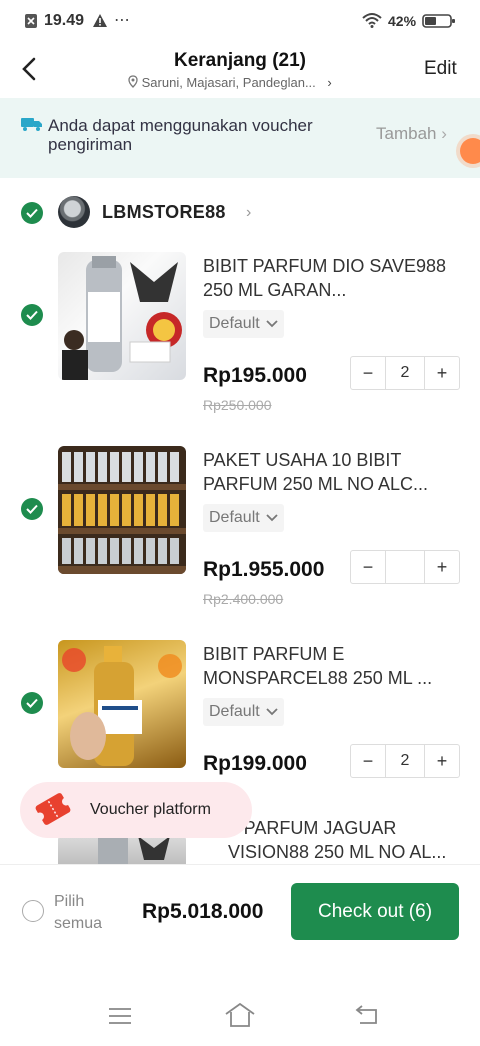 The width and height of the screenshot is (480, 1046). Describe the element at coordinates (372, 20) in the screenshot. I see `wifi-icon` at that location.